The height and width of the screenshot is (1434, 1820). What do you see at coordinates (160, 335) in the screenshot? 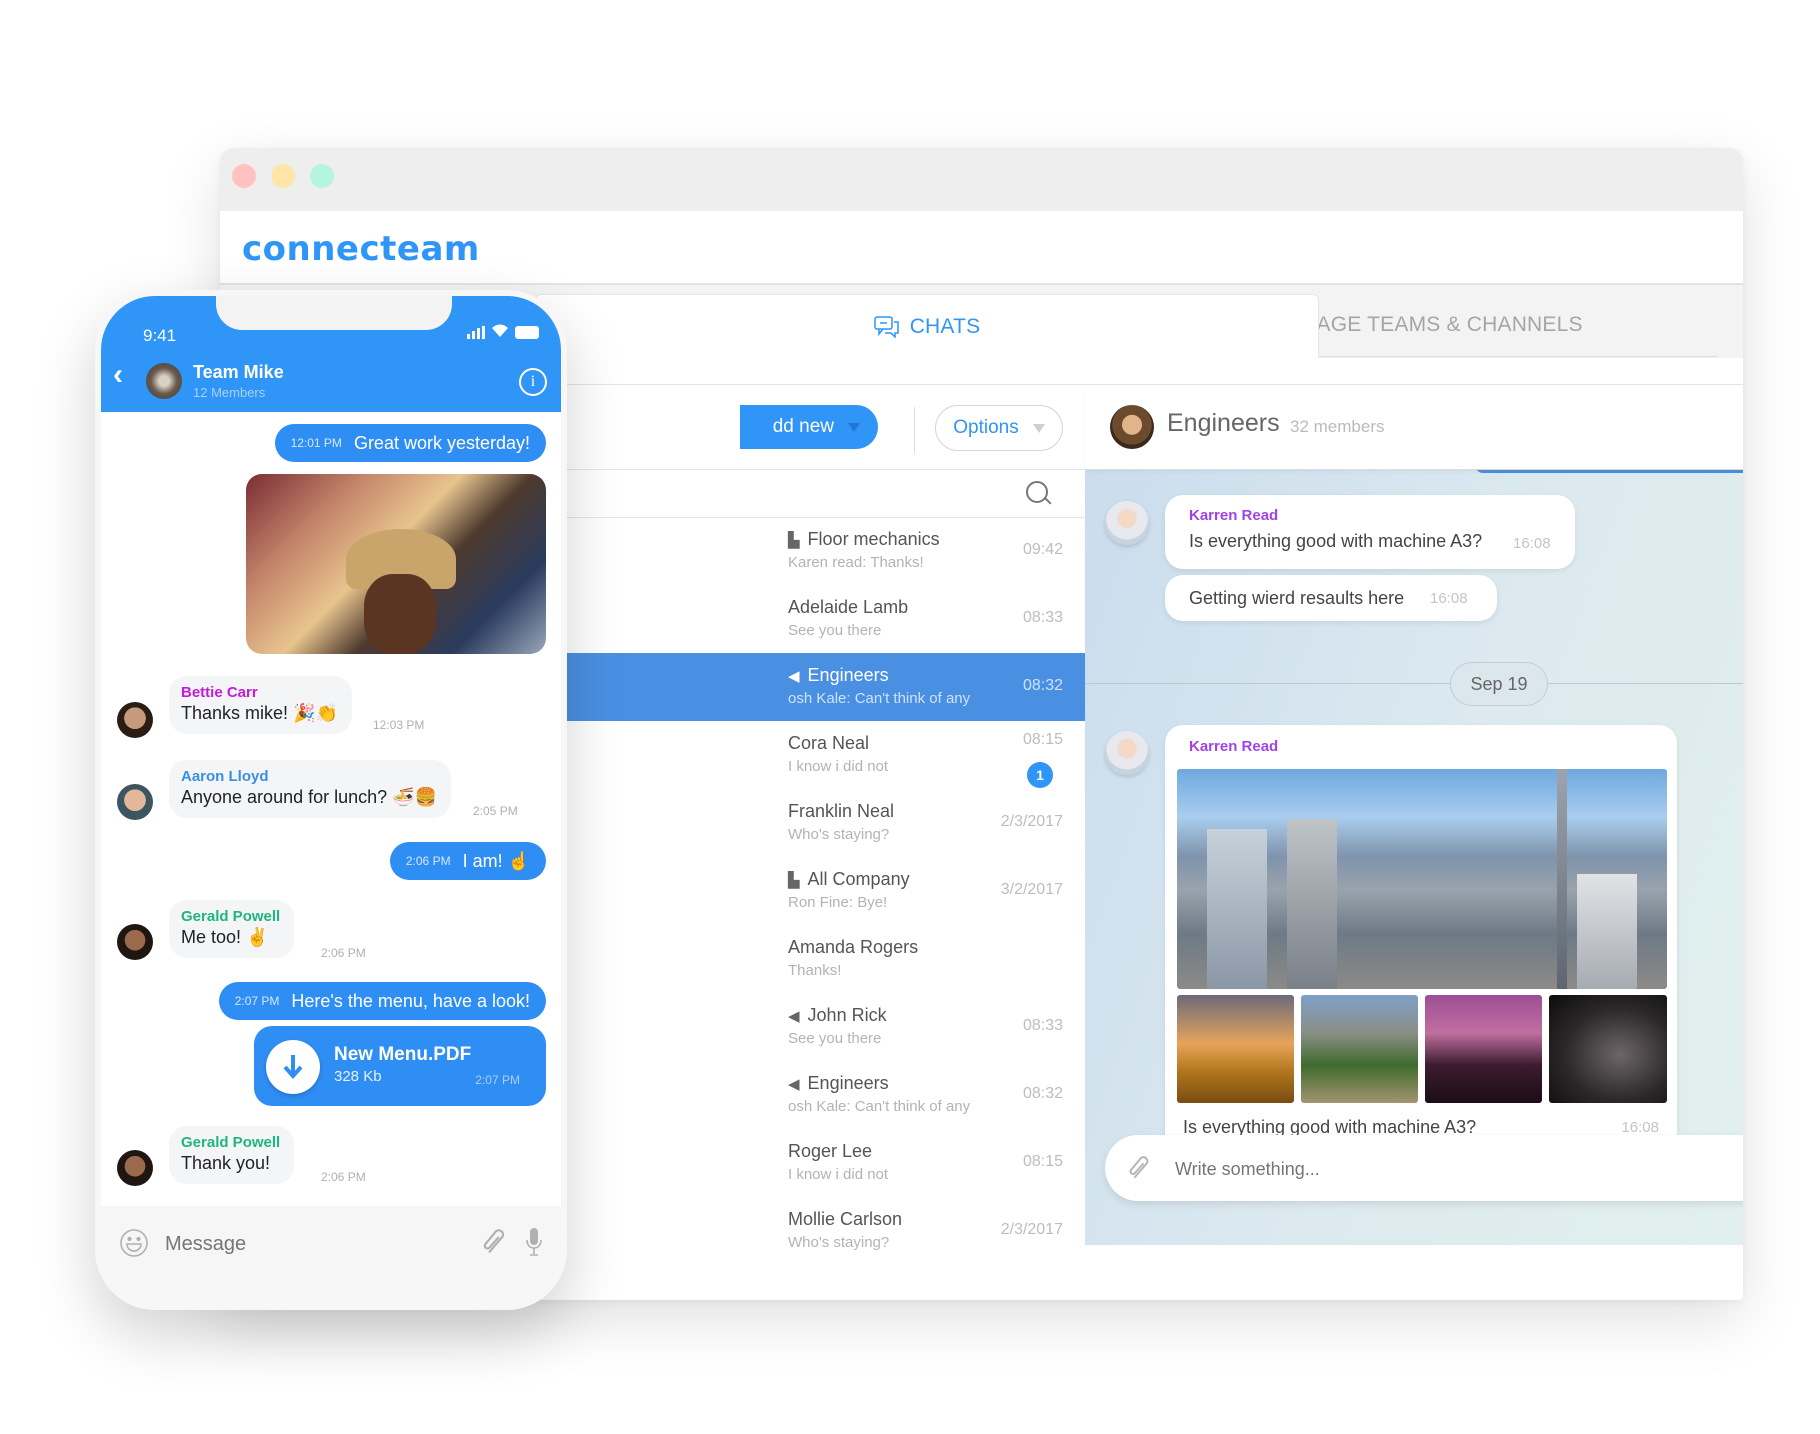
I see `status-clock: 9:41` at bounding box center [160, 335].